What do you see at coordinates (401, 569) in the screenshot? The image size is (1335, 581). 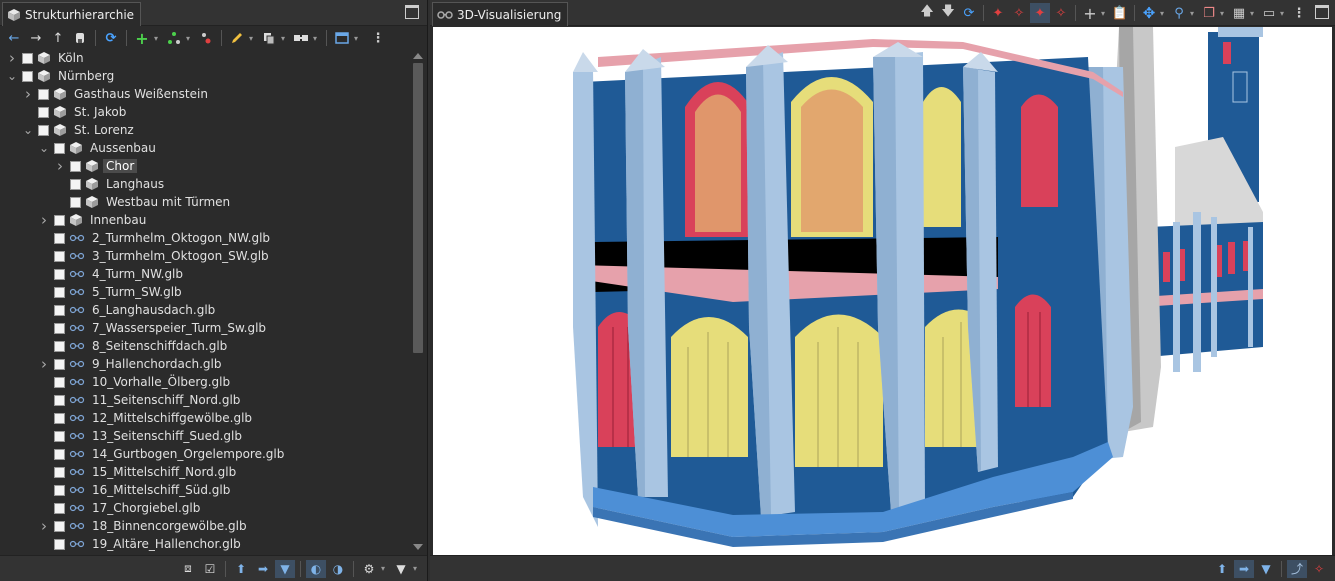 I see `funnel-filter-icon: ▼` at bounding box center [401, 569].